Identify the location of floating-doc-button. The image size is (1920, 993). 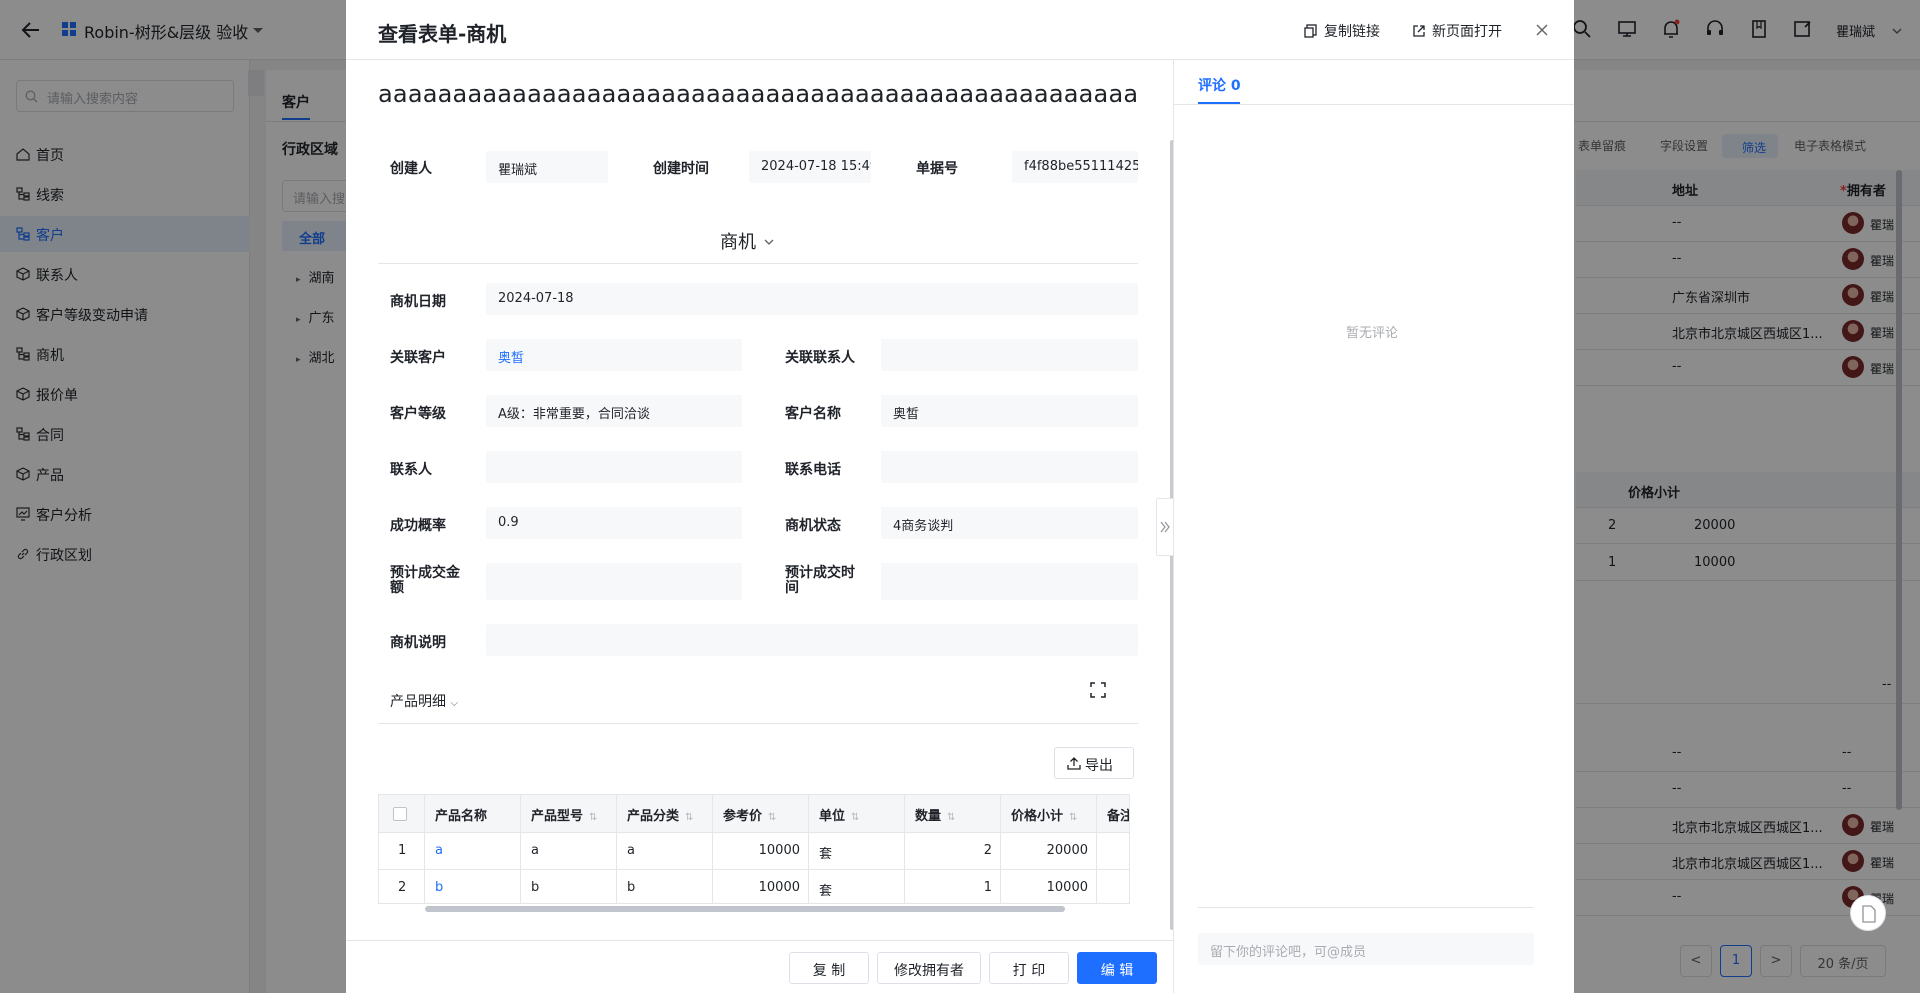
(1868, 913).